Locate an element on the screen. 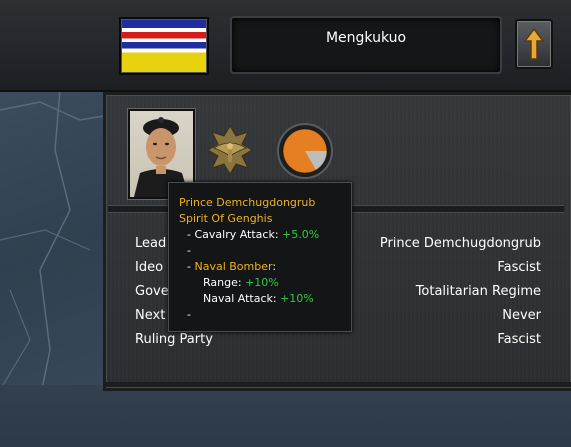  tooltip-effect-cavalry-value: +5.0% is located at coordinates (301, 234).